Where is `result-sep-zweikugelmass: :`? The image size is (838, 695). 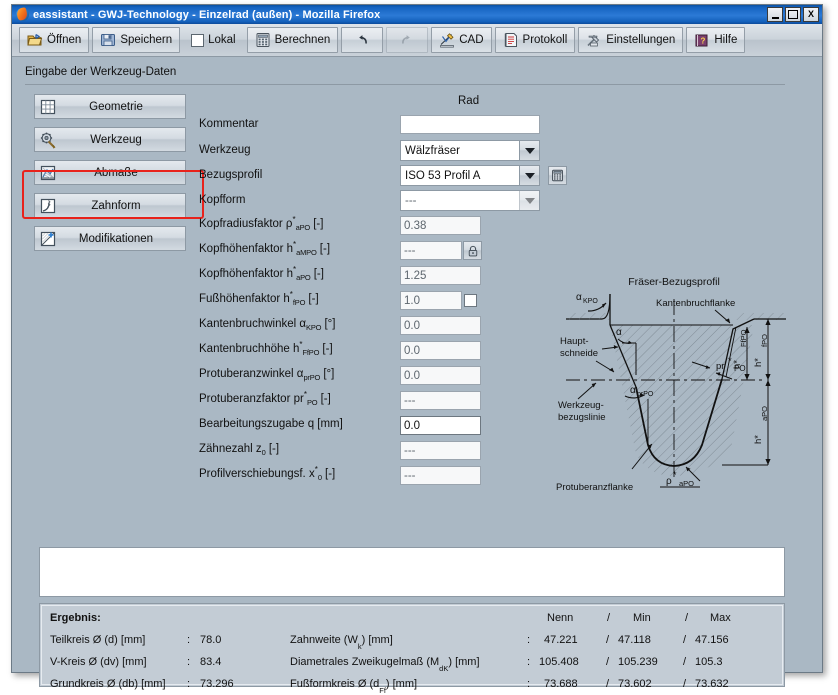
result-sep-zweikugelmass: : is located at coordinates (529, 662).